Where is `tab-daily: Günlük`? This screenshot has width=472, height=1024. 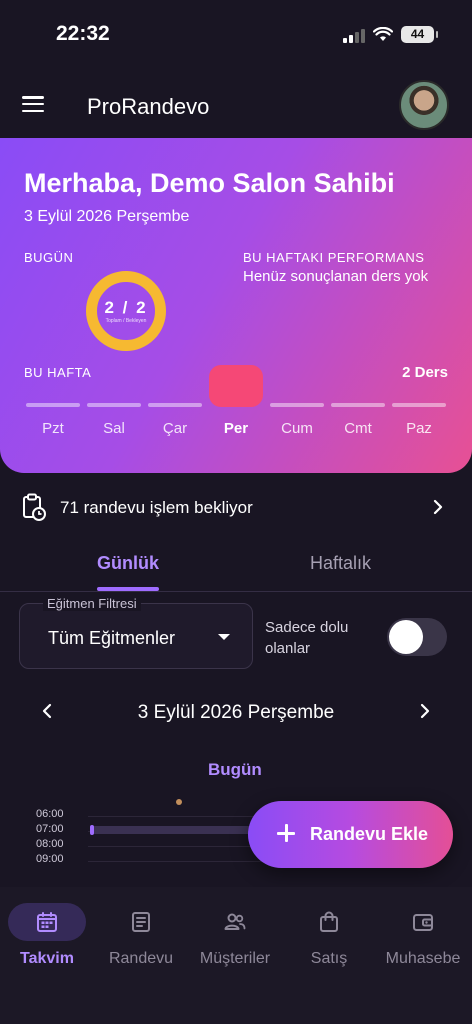
tab-daily: Günlük is located at coordinates (128, 563).